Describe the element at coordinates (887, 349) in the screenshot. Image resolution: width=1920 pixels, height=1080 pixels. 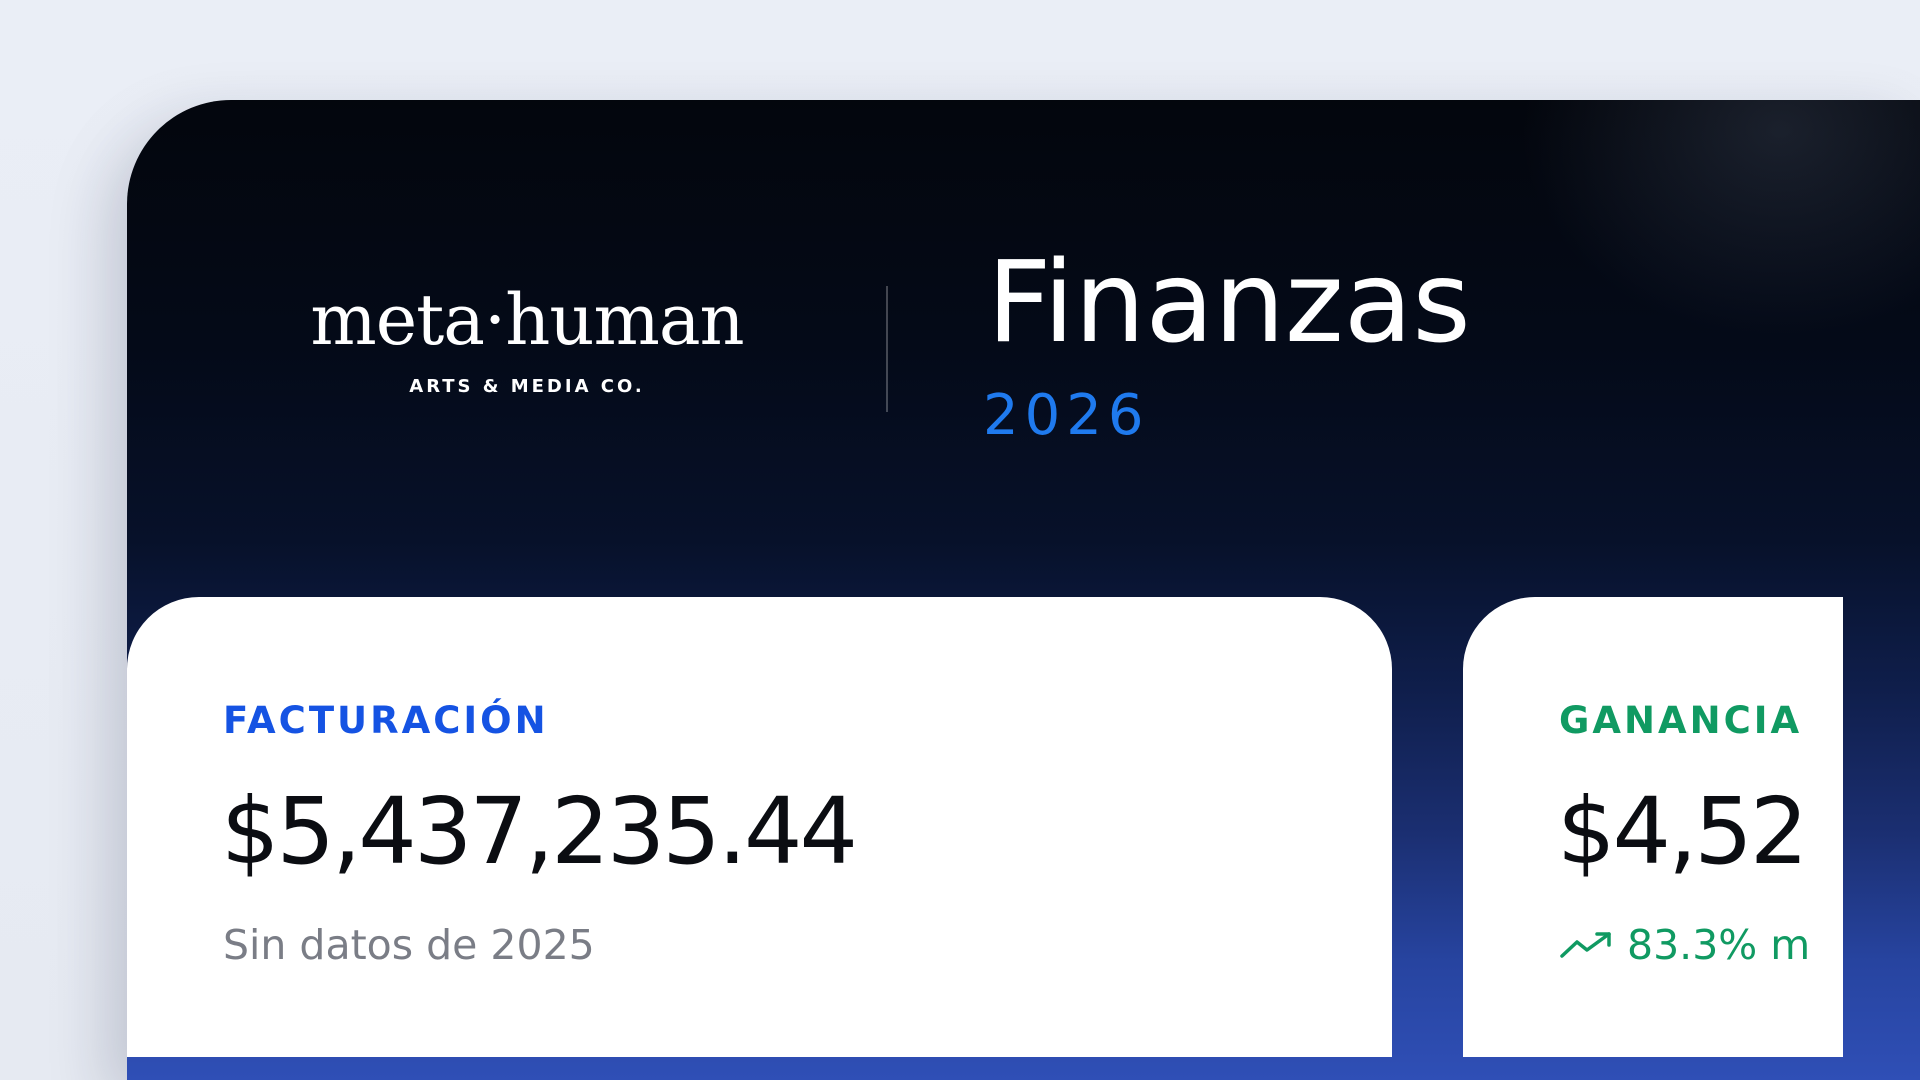
I see `header-divider` at that location.